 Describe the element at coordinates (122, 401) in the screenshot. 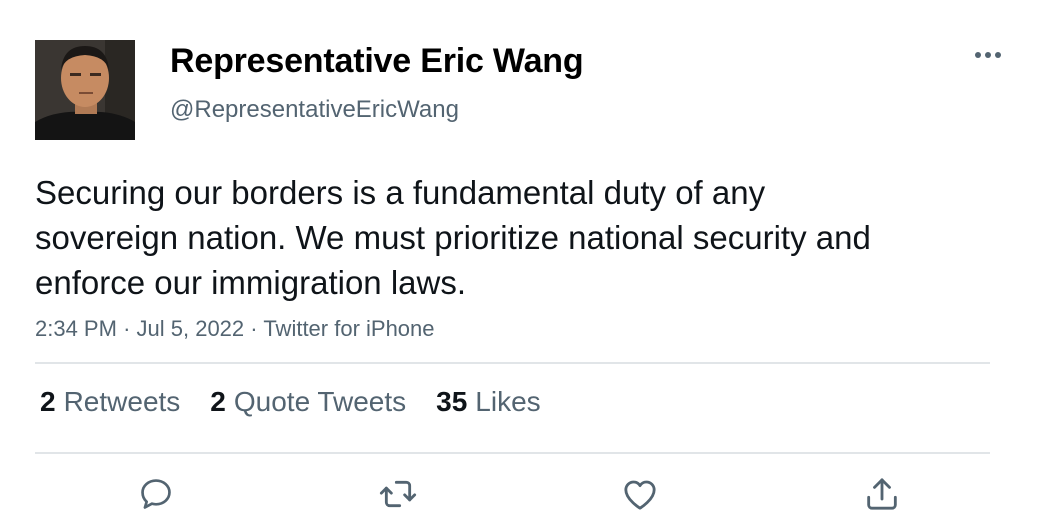

I see `retweets-label: Retweets` at that location.